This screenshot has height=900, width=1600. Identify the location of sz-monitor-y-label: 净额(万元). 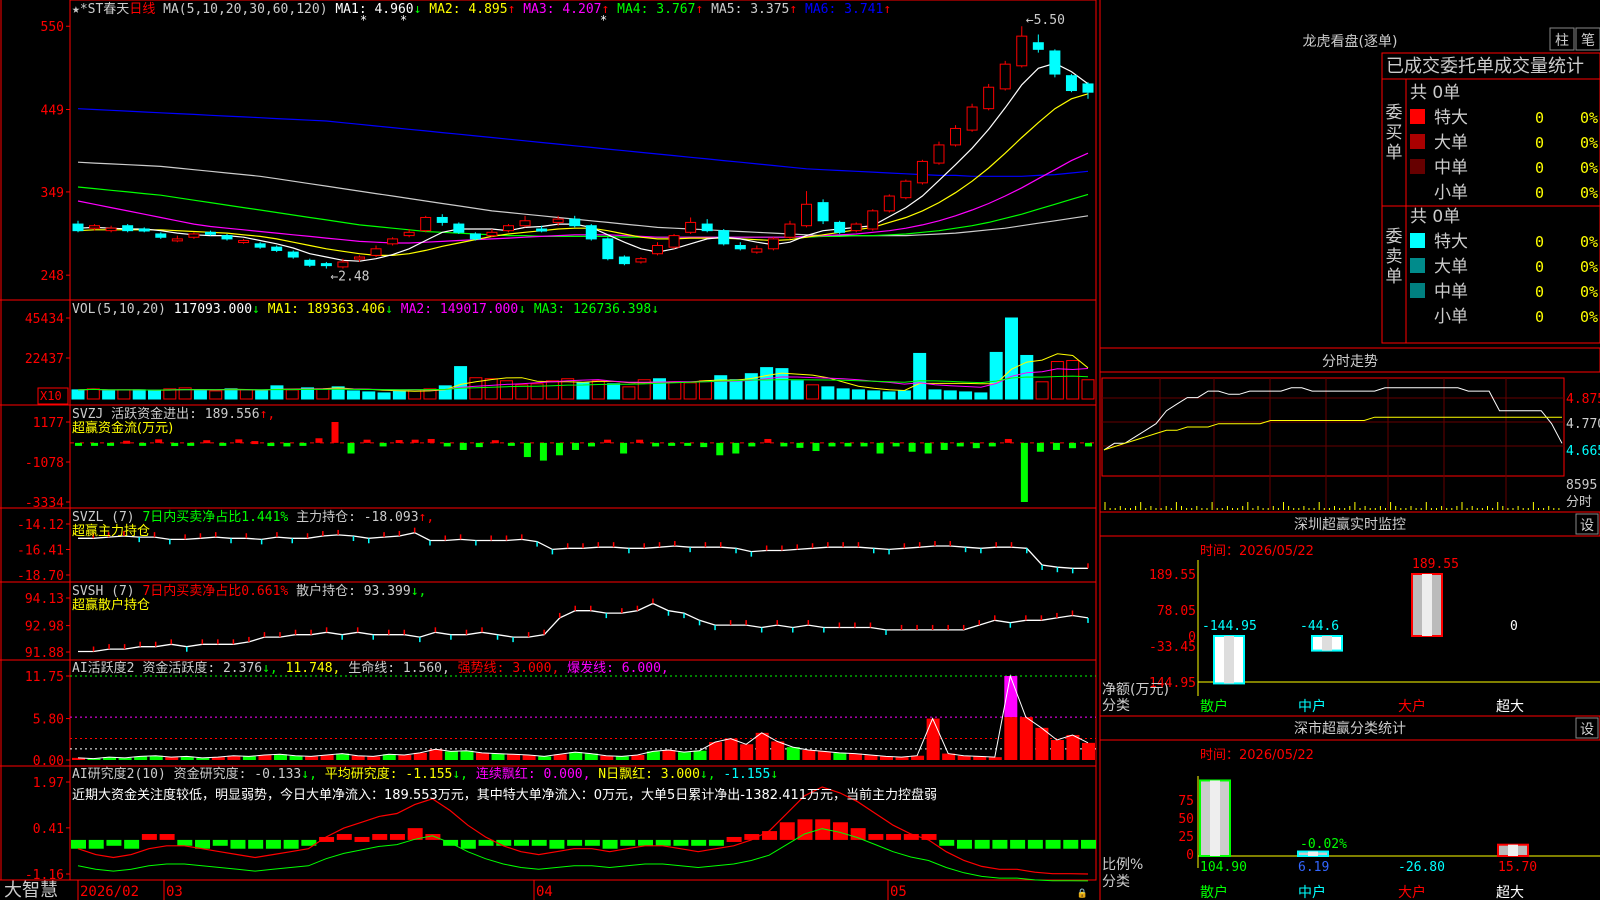
(1135, 690).